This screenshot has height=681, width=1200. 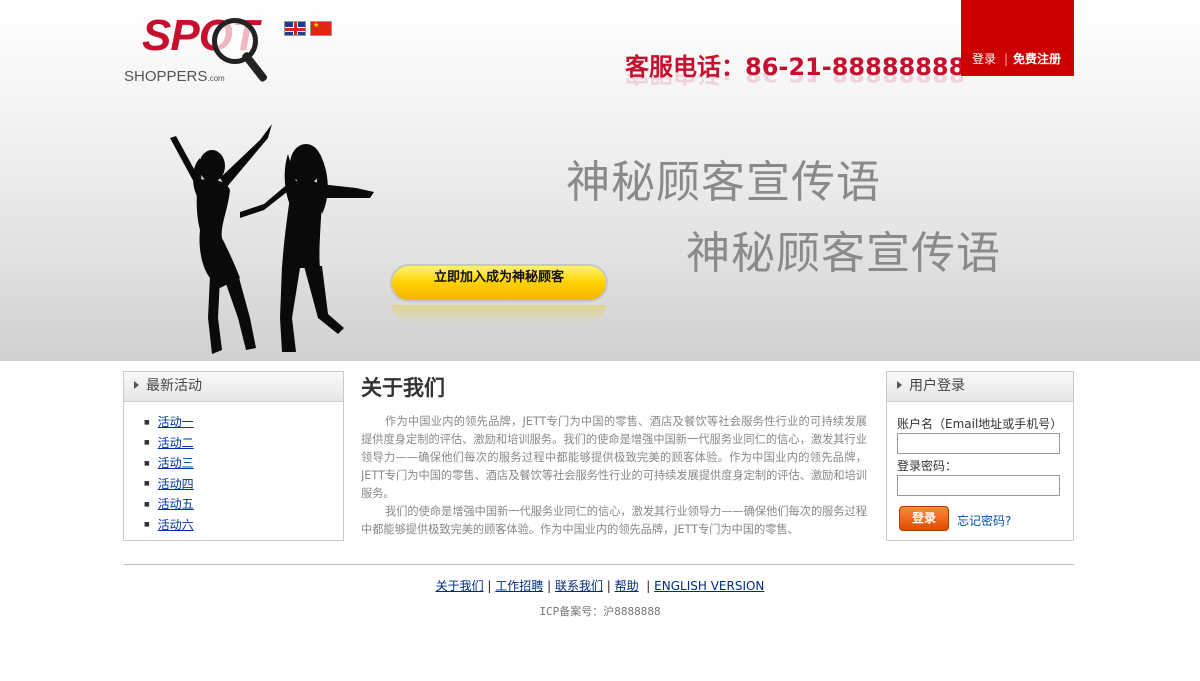 I want to click on list-item: 活动一, so click(x=243, y=422).